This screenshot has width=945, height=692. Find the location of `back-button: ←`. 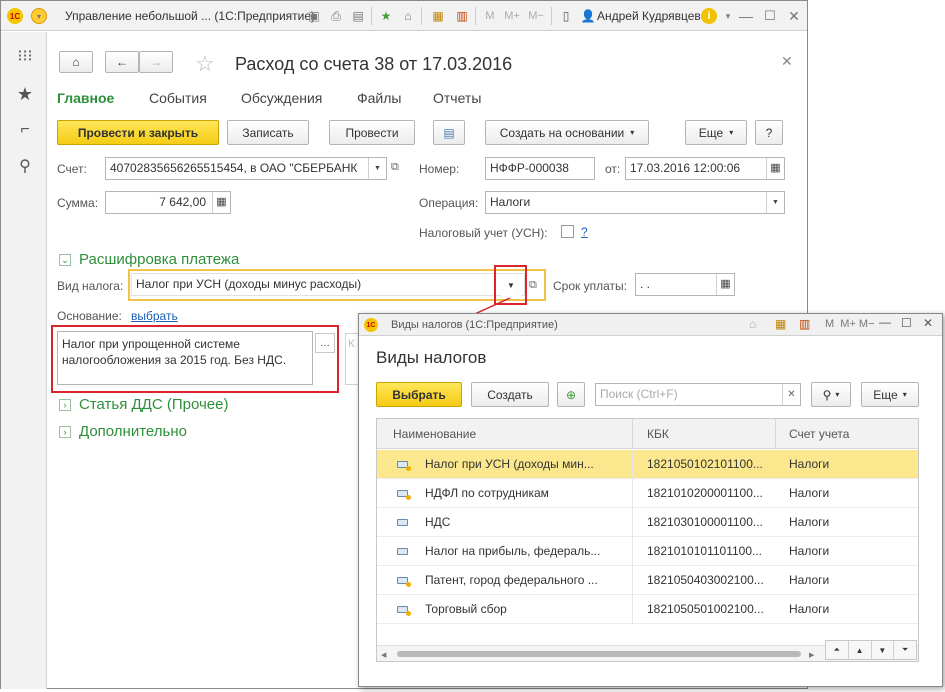

back-button: ← is located at coordinates (122, 62).